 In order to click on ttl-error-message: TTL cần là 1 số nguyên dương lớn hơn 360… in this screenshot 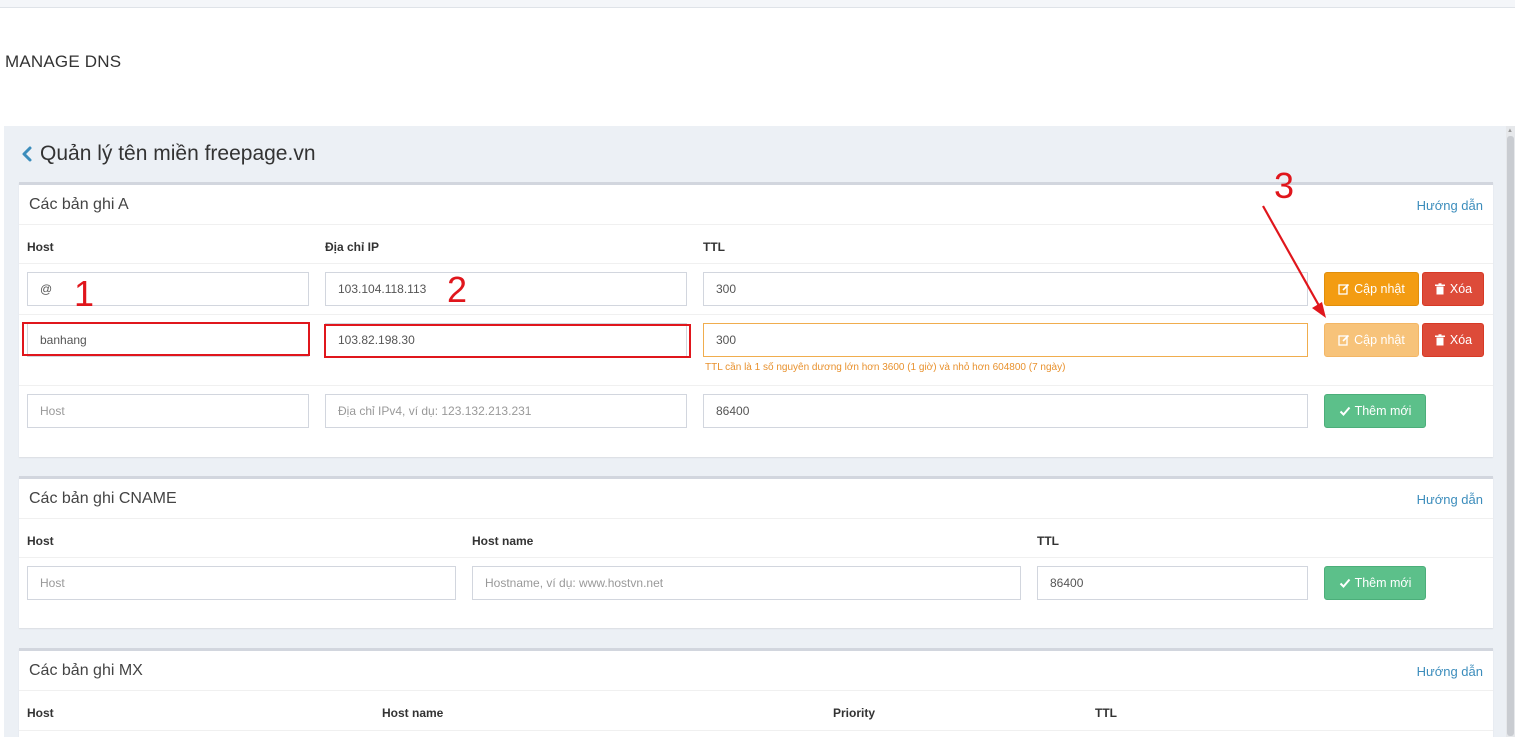, I will do `click(885, 367)`.